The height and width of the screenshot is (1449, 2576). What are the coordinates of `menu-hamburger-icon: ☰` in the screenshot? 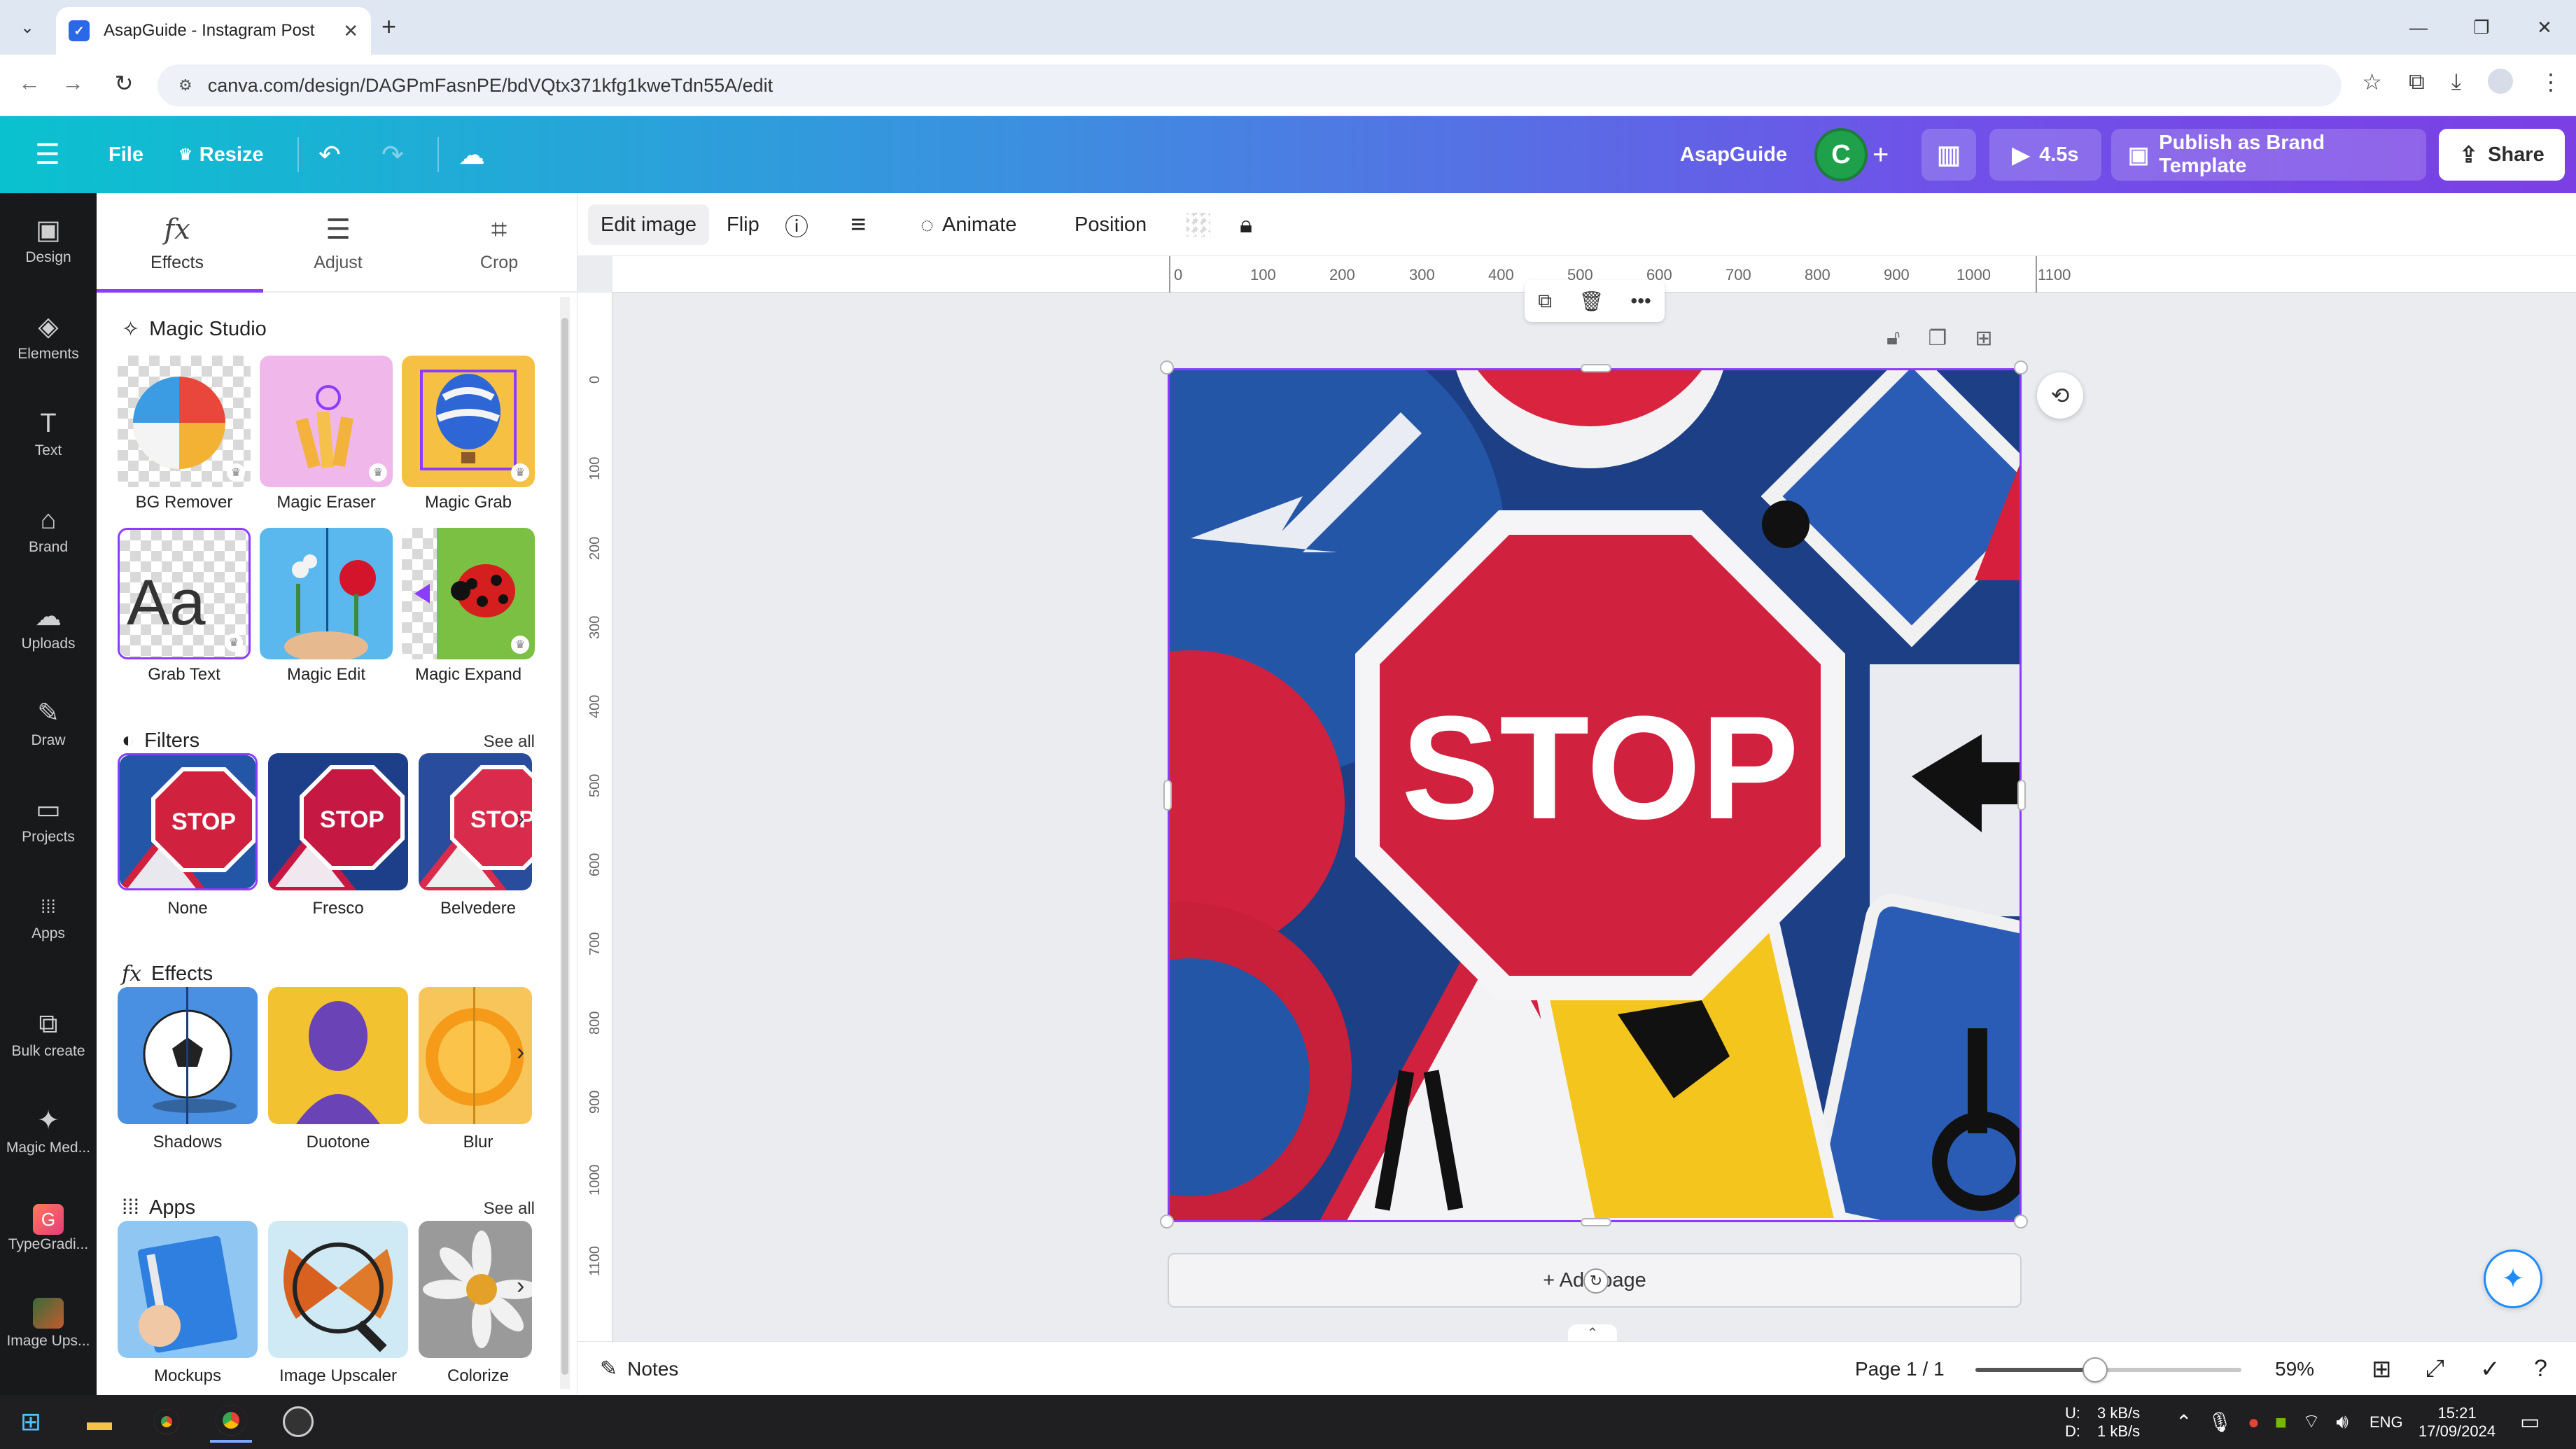 It's located at (47, 154).